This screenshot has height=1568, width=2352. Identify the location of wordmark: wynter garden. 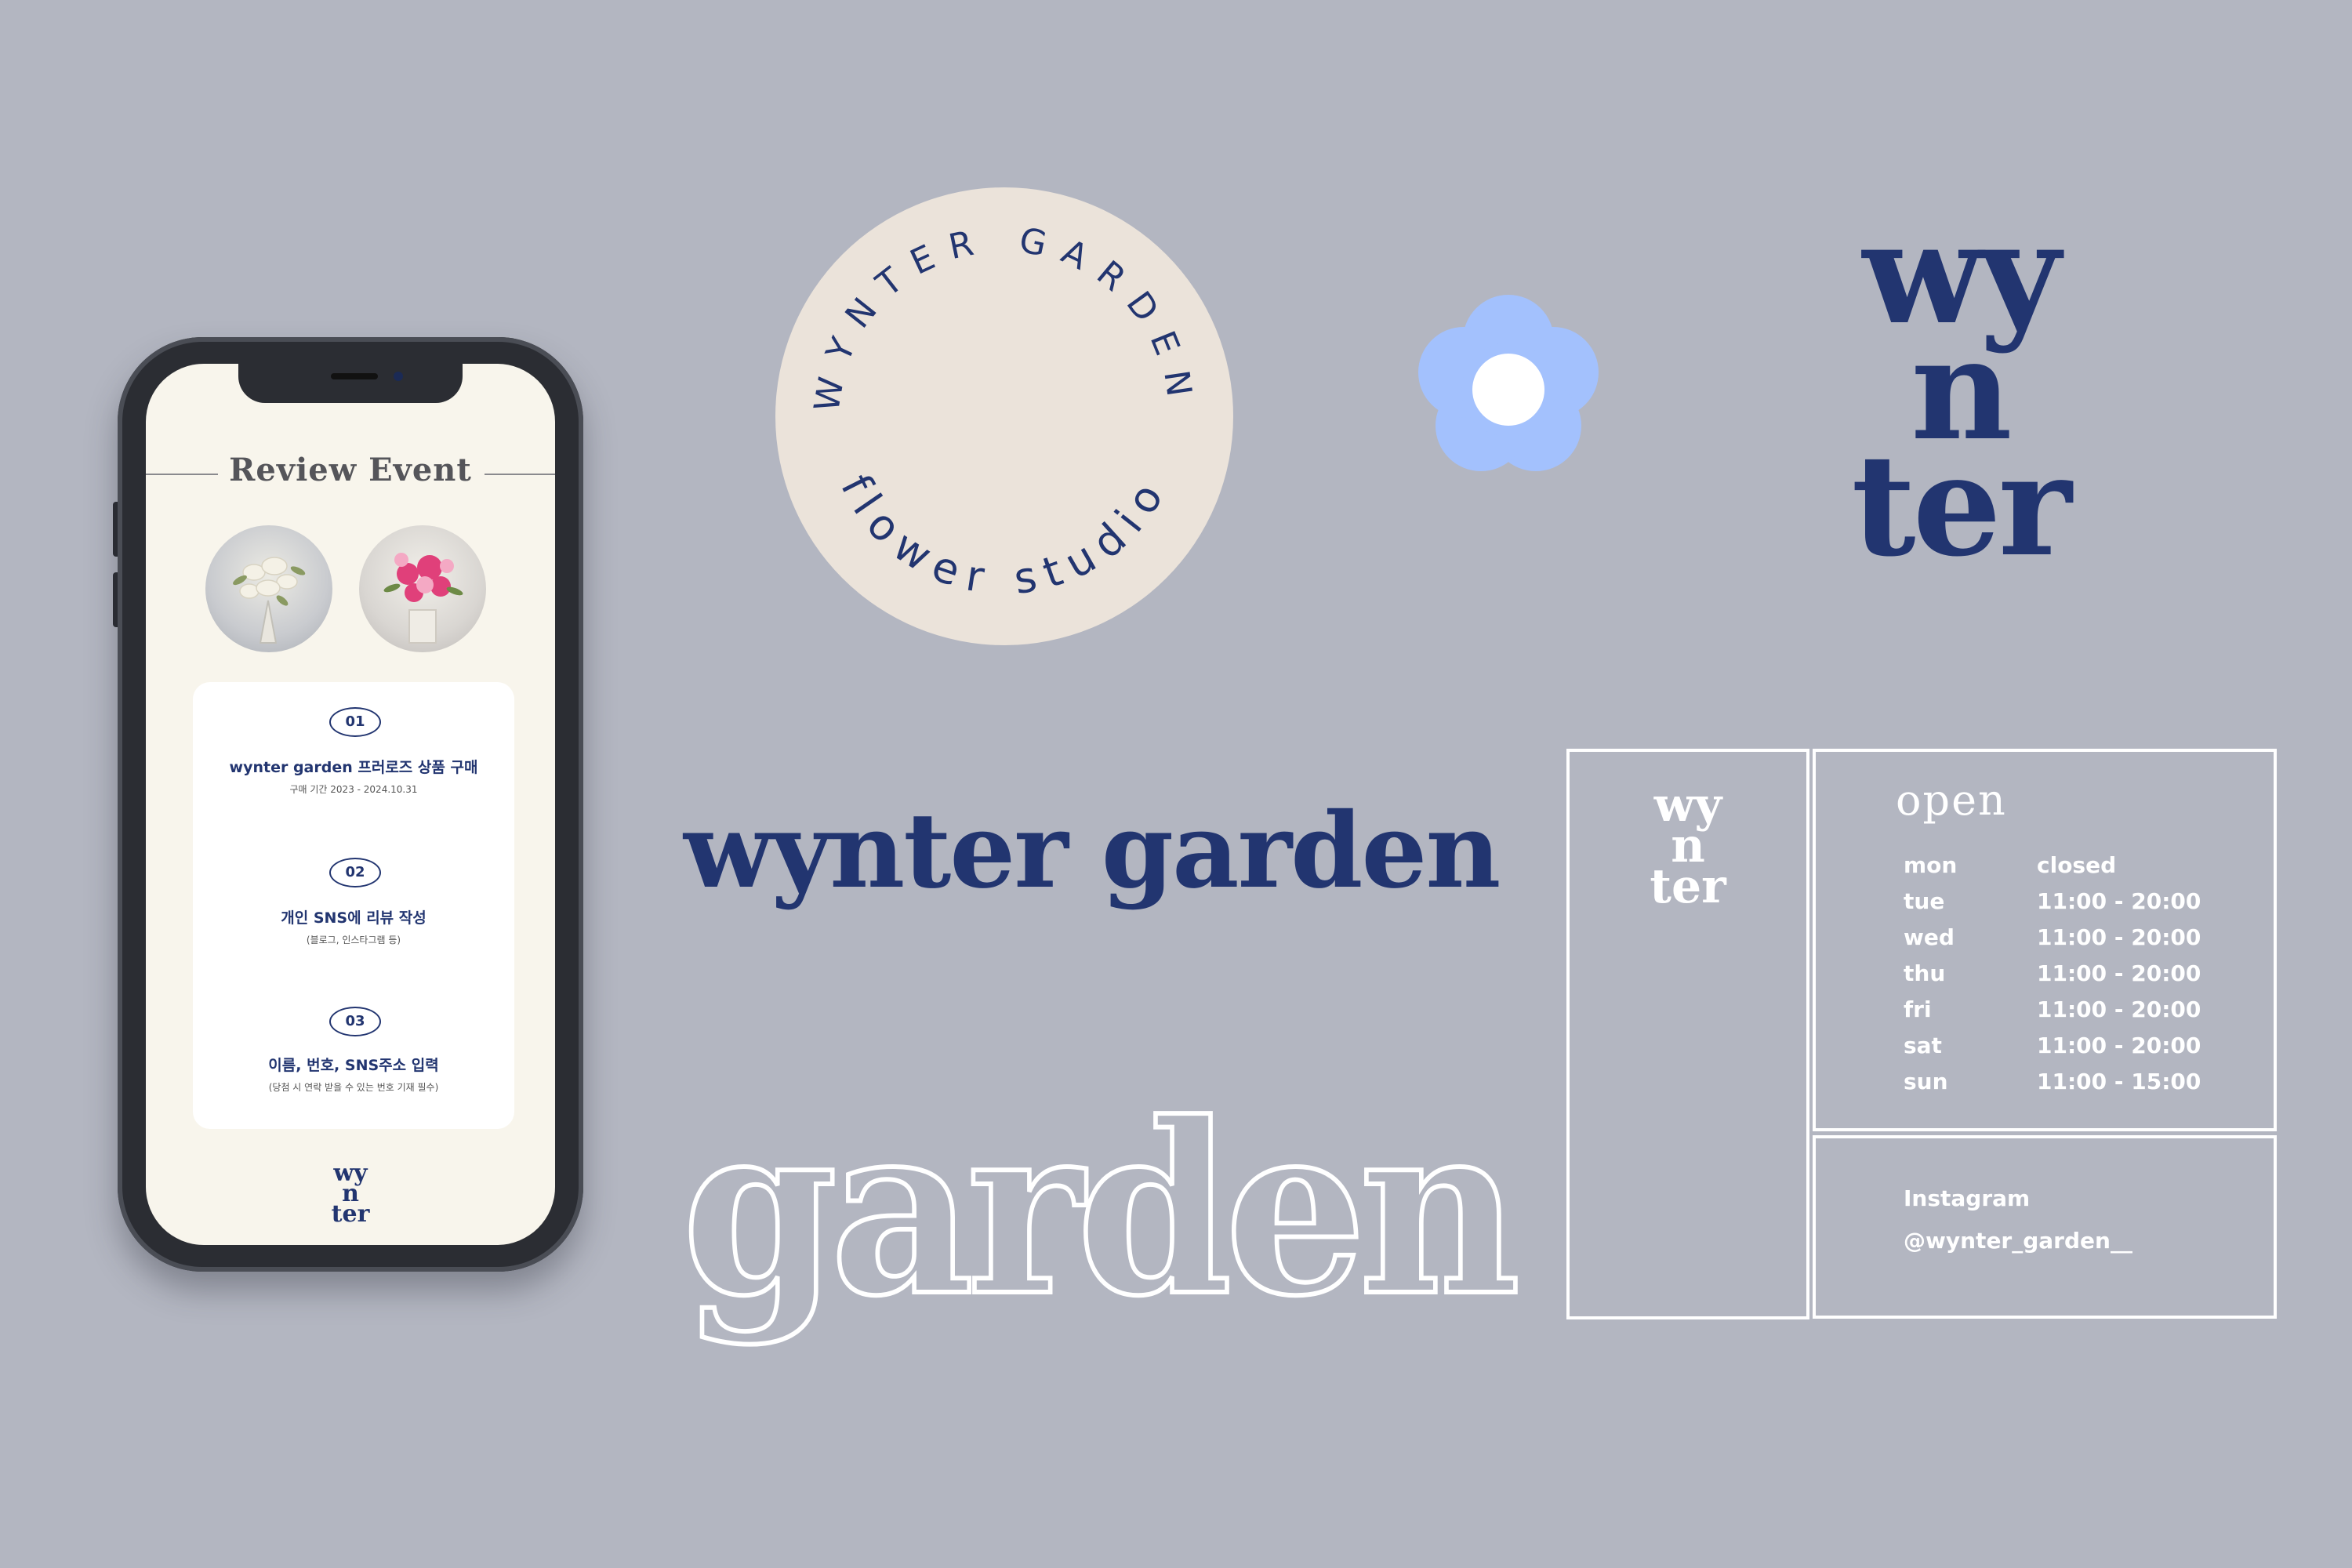
(1092, 851).